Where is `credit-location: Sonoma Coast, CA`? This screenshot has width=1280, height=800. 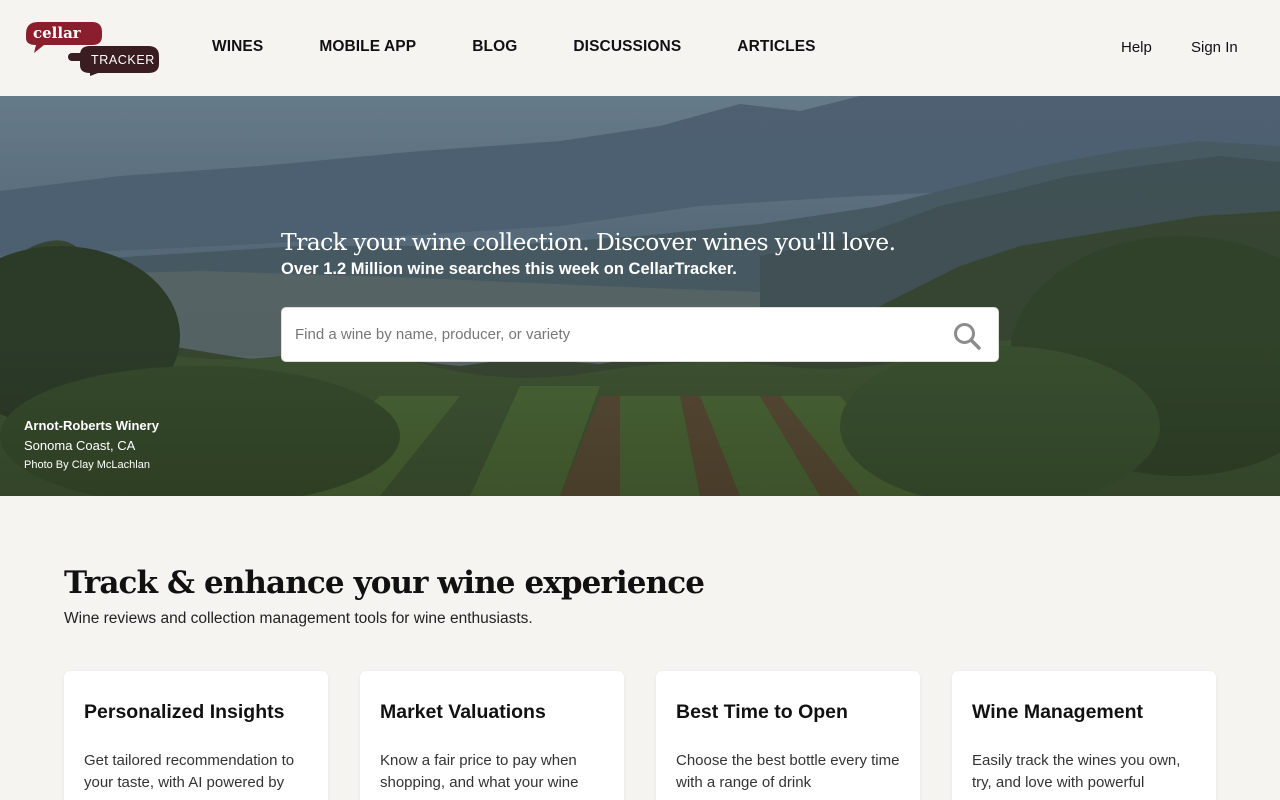 credit-location: Sonoma Coast, CA is located at coordinates (80, 445).